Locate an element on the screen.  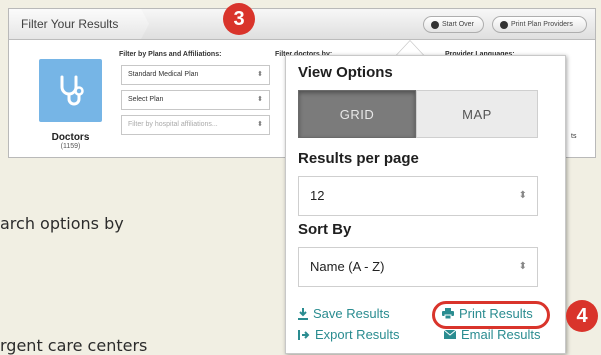
sort-by-title: Sort By is located at coordinates (325, 229).